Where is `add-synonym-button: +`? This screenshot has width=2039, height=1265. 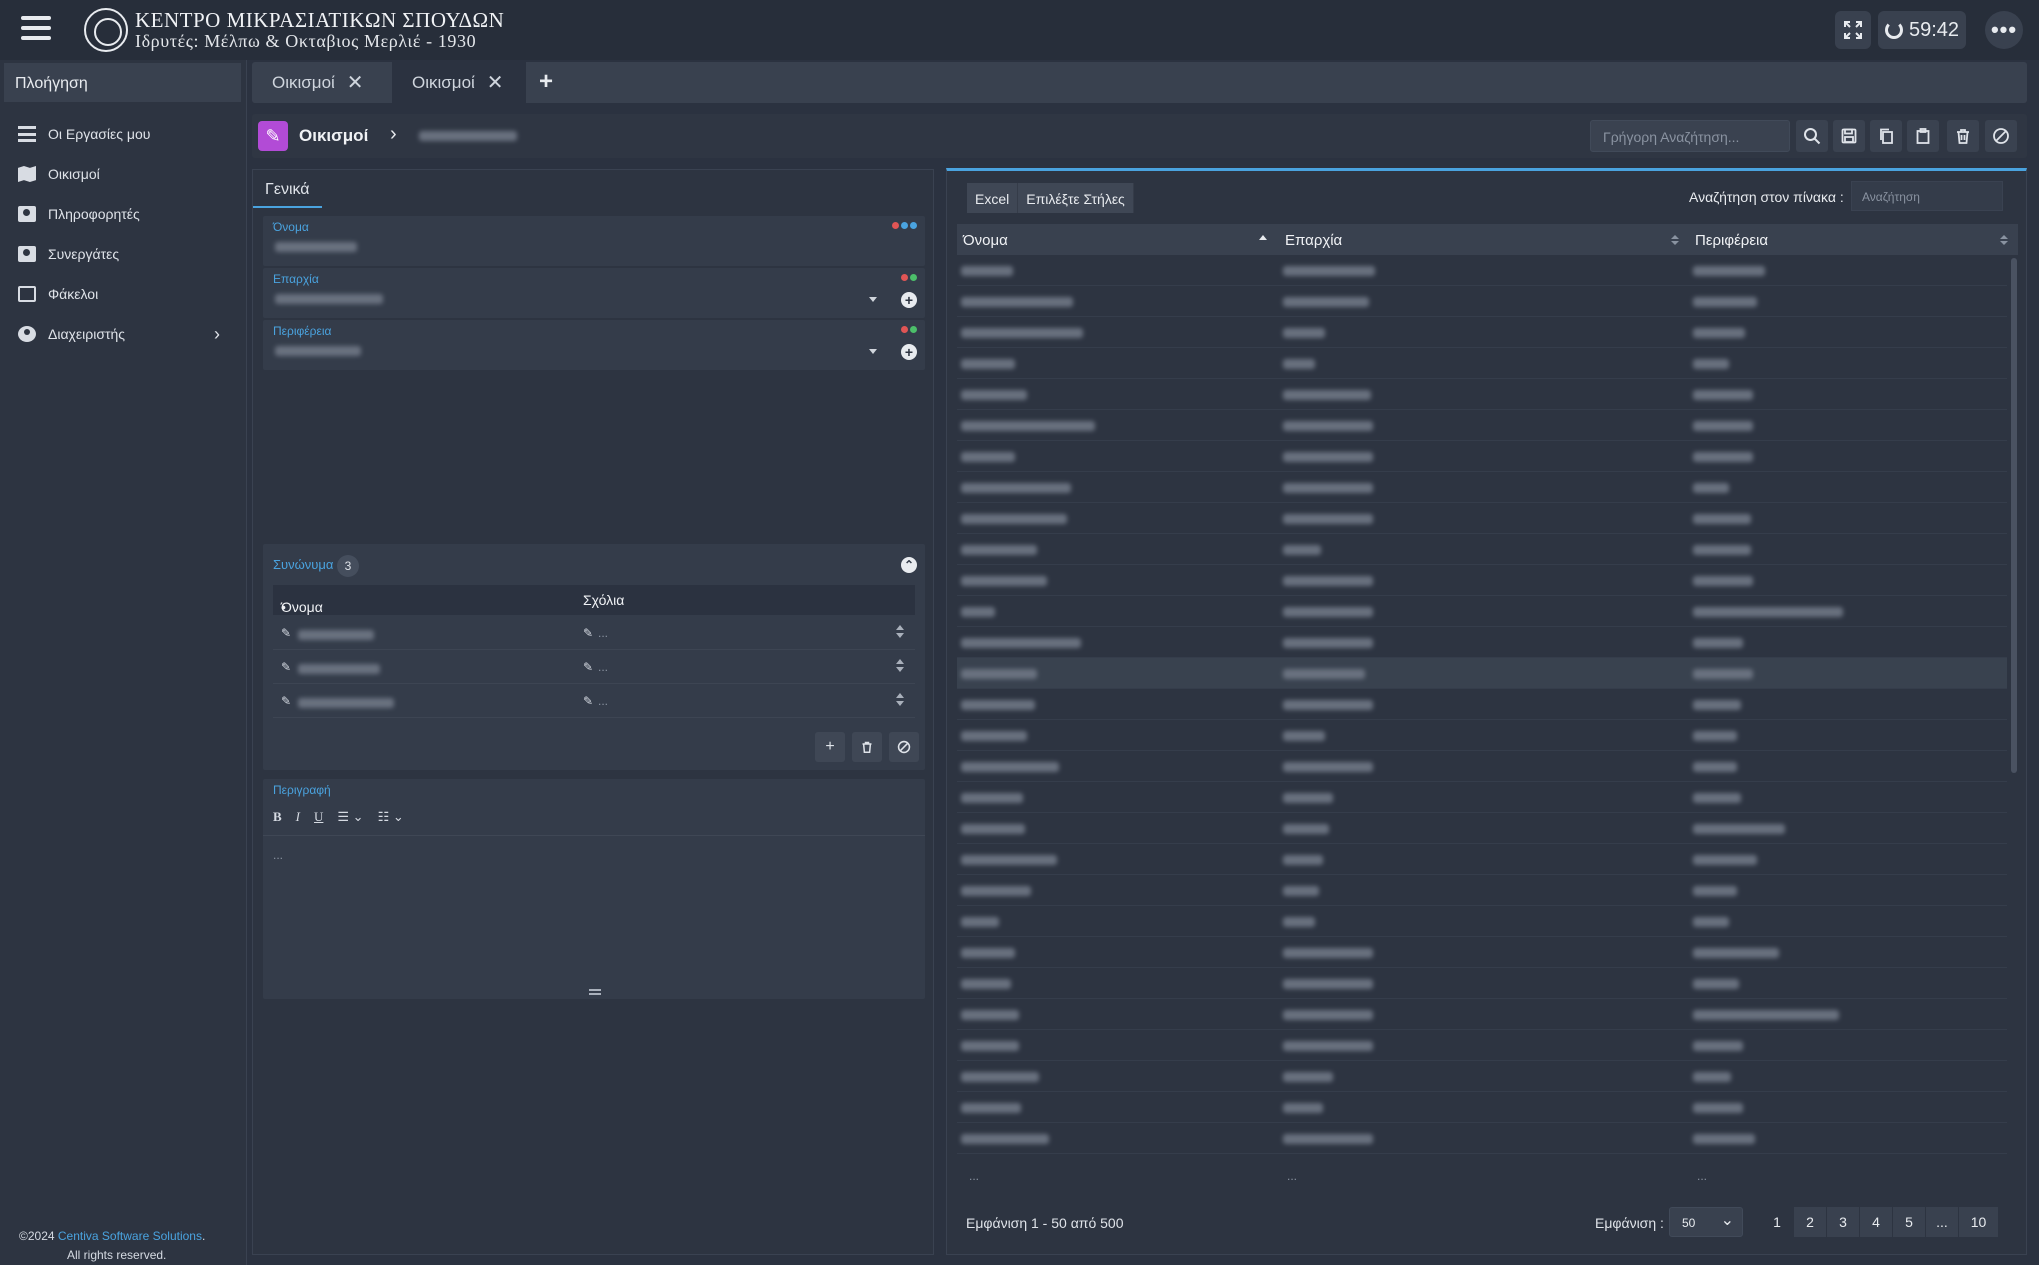 add-synonym-button: + is located at coordinates (830, 747).